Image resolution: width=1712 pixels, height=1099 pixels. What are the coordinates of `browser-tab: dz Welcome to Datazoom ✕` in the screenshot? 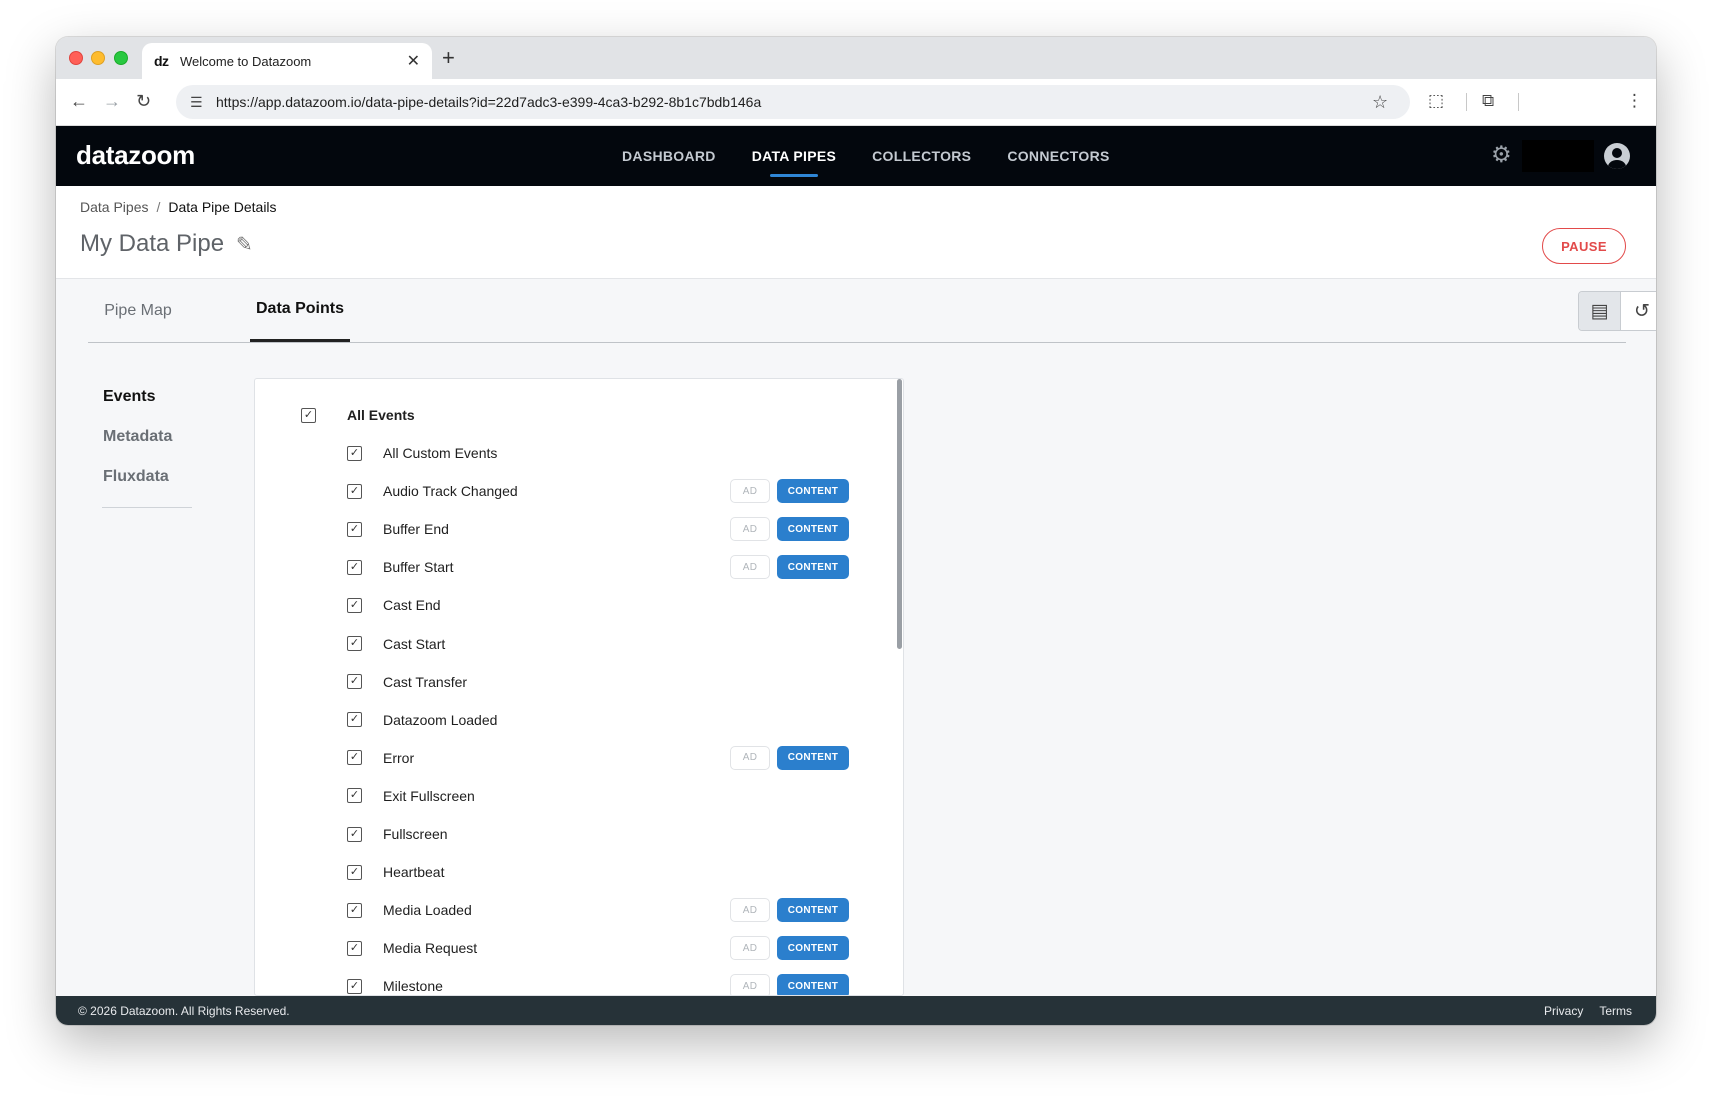 It's located at (287, 61).